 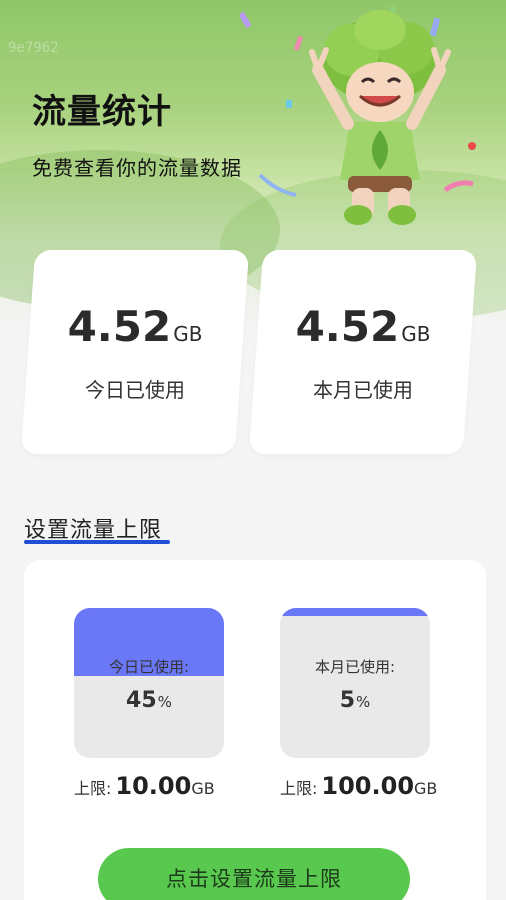 I want to click on today-gauge-percent: 45%, so click(x=149, y=700).